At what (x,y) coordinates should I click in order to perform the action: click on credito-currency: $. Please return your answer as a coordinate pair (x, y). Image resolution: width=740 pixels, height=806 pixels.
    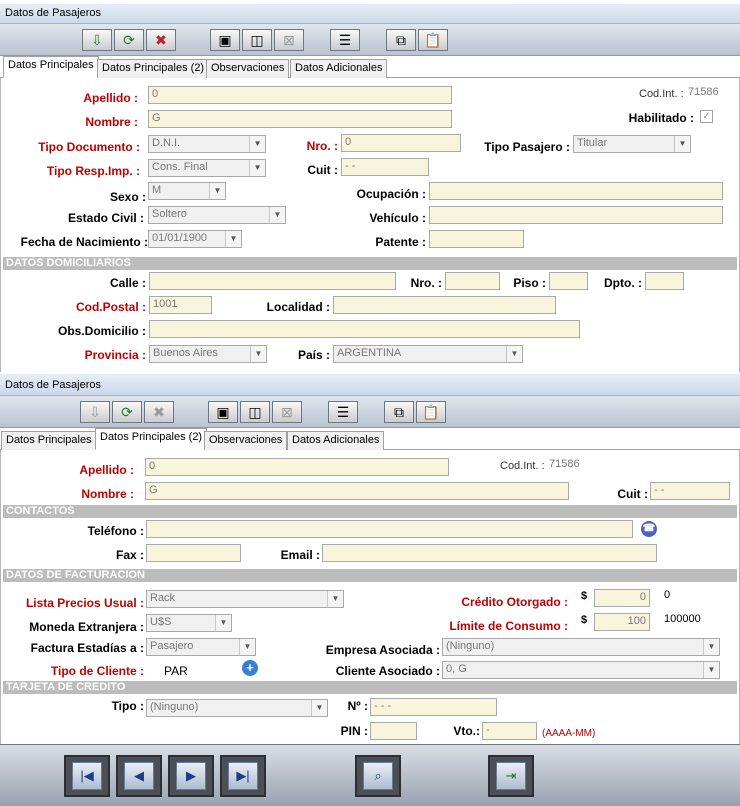
    Looking at the image, I should click on (584, 596).